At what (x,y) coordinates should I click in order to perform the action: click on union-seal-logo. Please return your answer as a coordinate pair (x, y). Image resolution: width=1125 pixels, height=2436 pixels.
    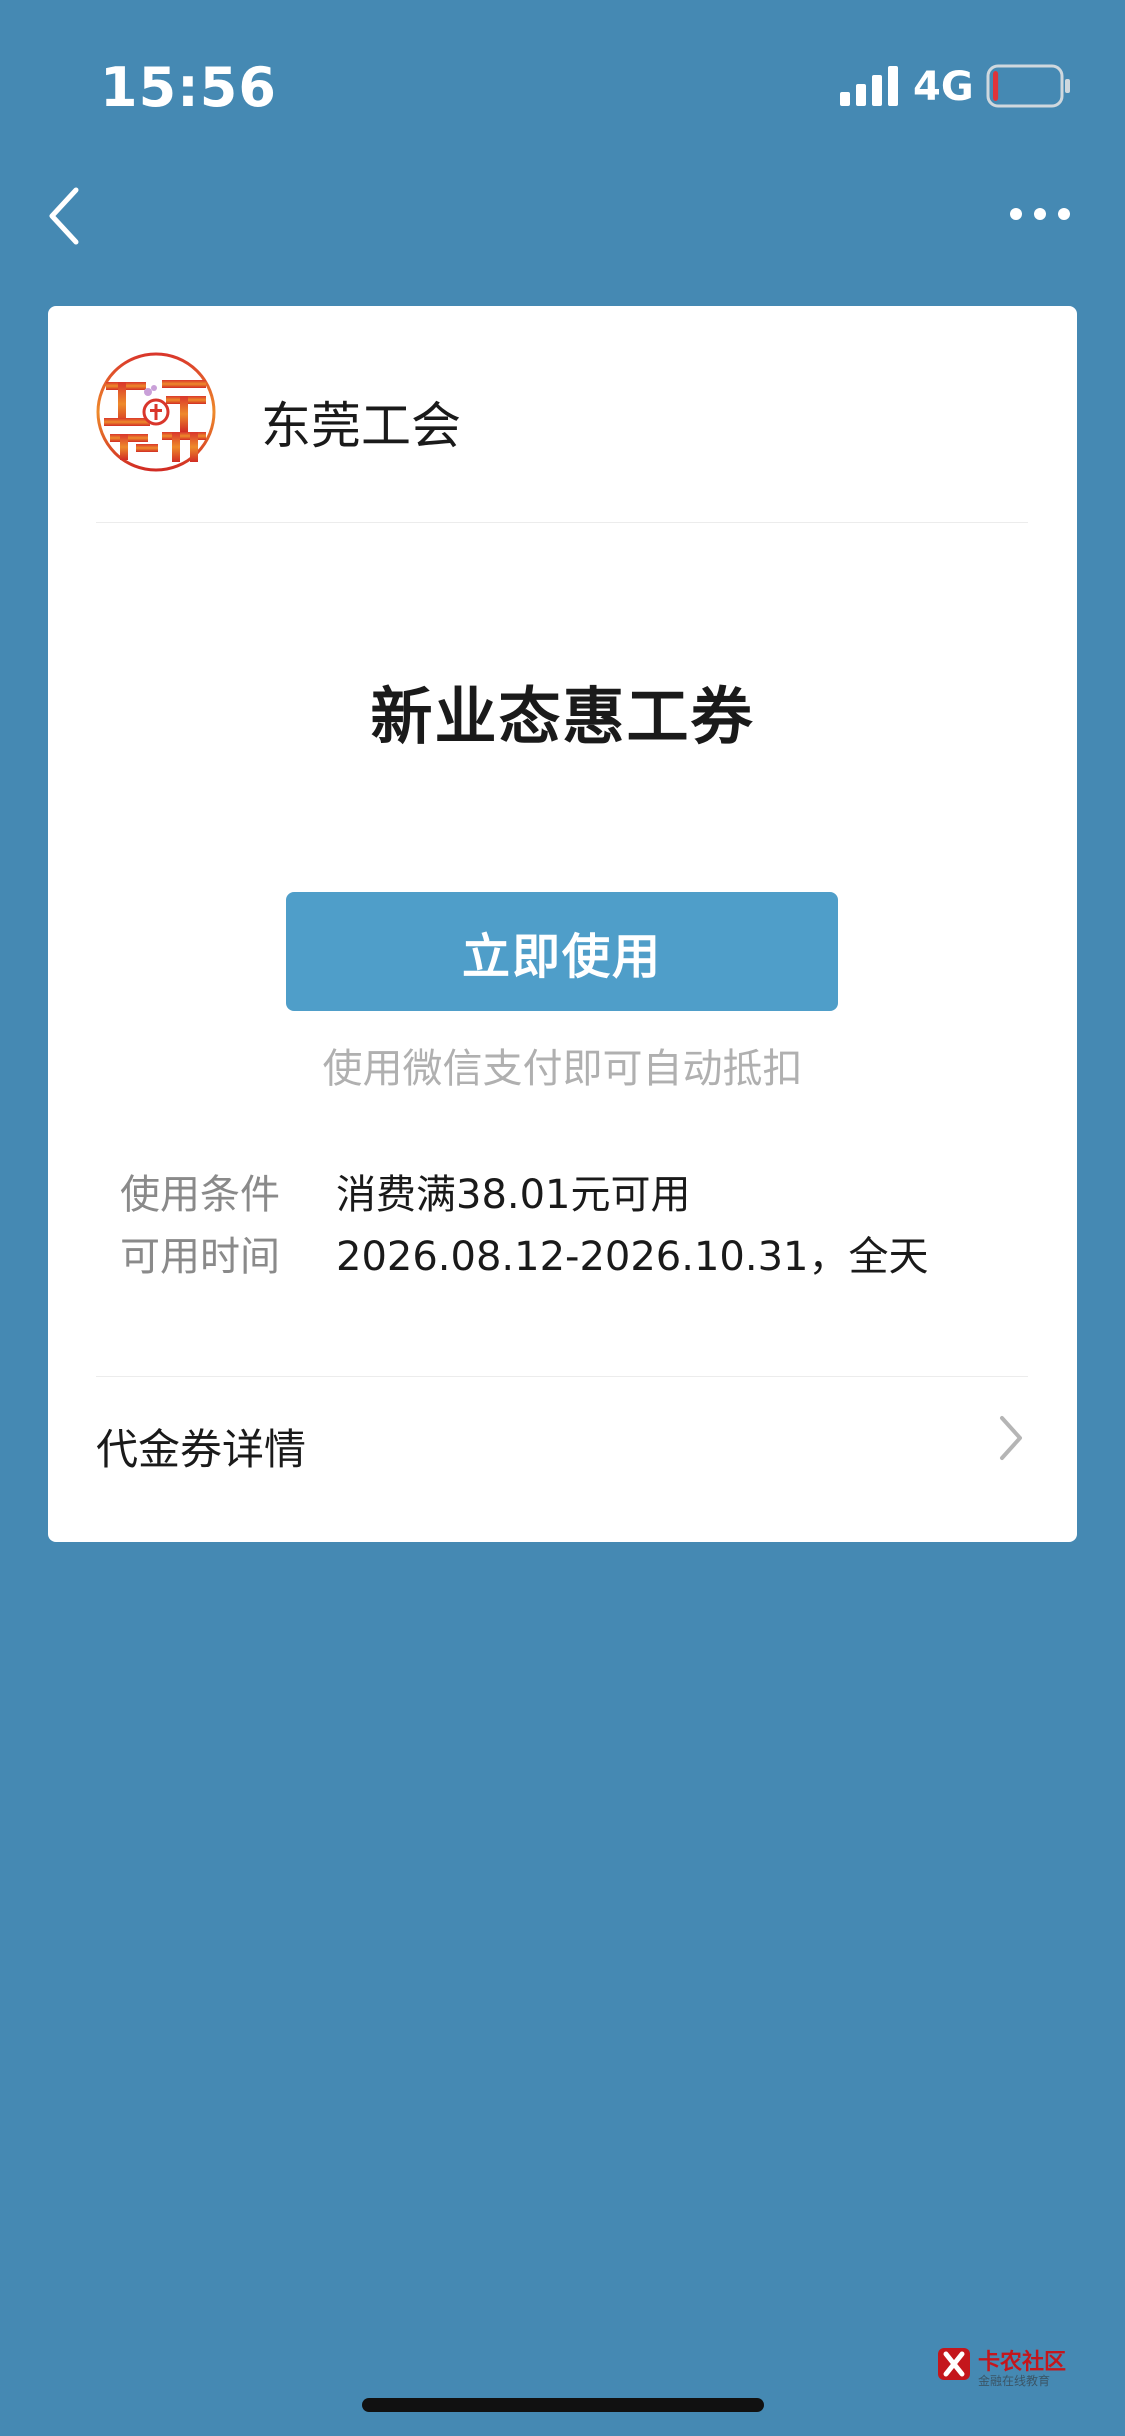
    Looking at the image, I should click on (156, 412).